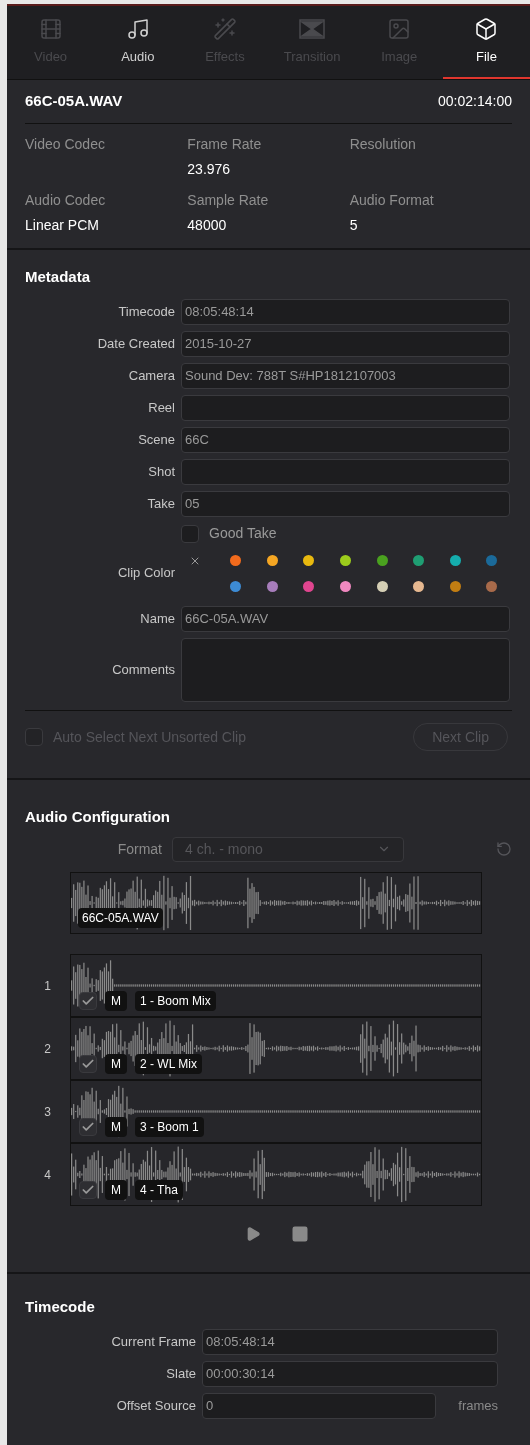 The width and height of the screenshot is (530, 1445). What do you see at coordinates (169, 1127) in the screenshot?
I see `channel-label: 3 - Boom 1` at bounding box center [169, 1127].